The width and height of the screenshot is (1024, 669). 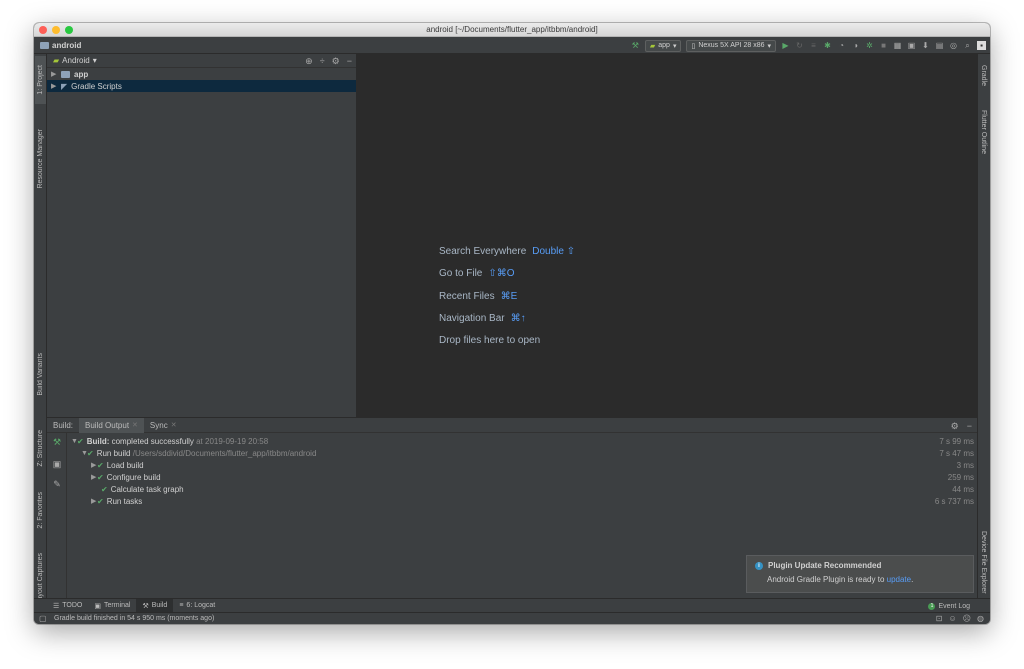 I want to click on build-row-title: Build:, so click(x=98, y=441).